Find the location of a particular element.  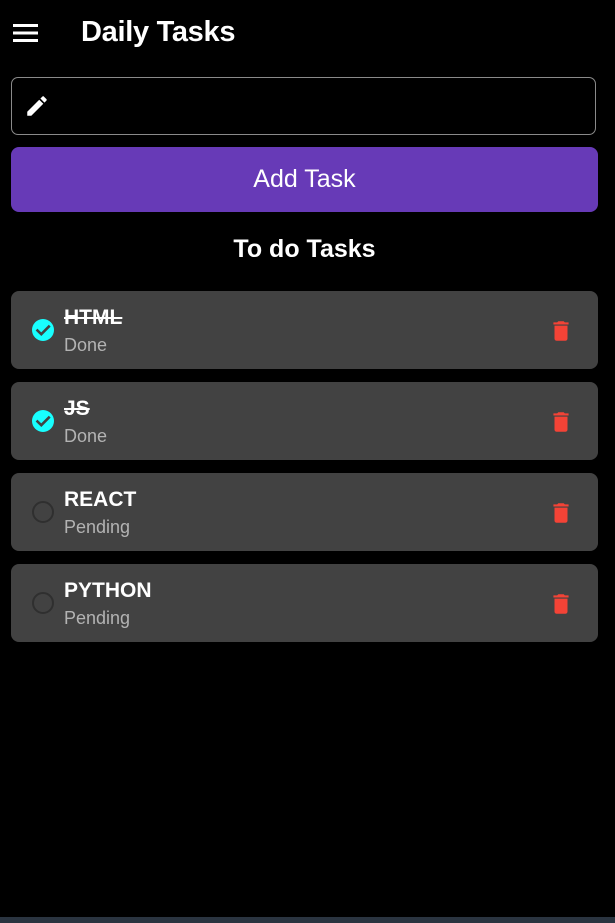

task-name: PYTHON is located at coordinates (108, 590).